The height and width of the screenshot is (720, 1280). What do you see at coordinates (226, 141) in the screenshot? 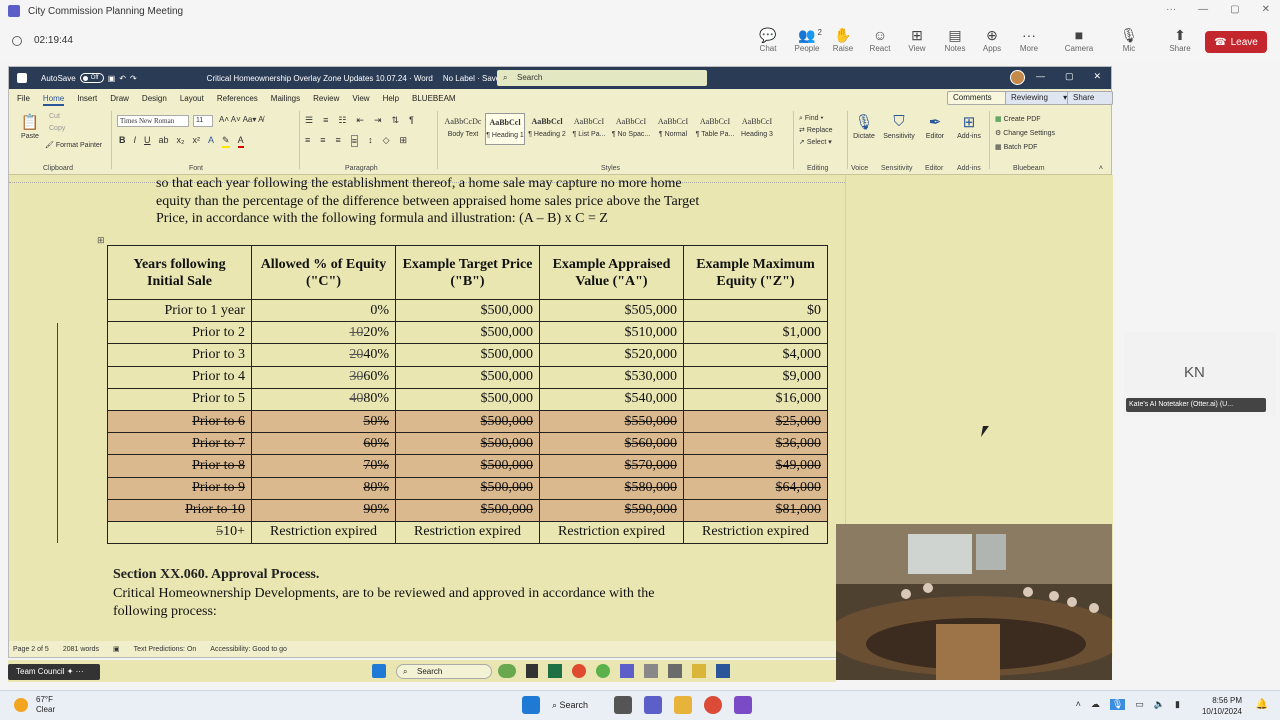
I see `highlight-icon: ✎` at bounding box center [226, 141].